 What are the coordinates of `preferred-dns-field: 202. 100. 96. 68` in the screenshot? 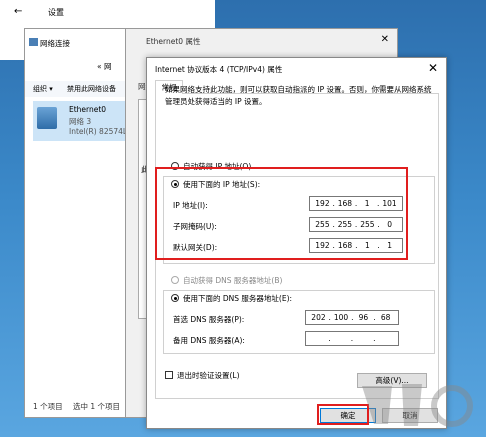 It's located at (352, 317).